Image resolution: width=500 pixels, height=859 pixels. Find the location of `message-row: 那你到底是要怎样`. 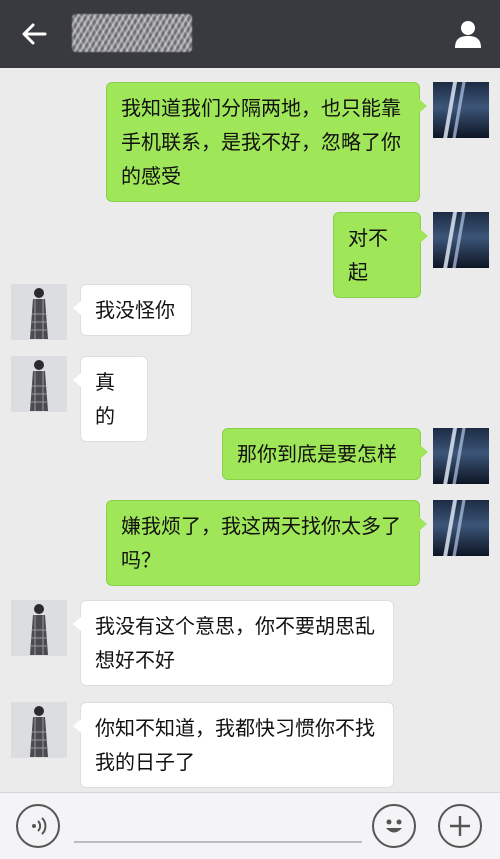

message-row: 那你到底是要怎样 is located at coordinates (250, 456).